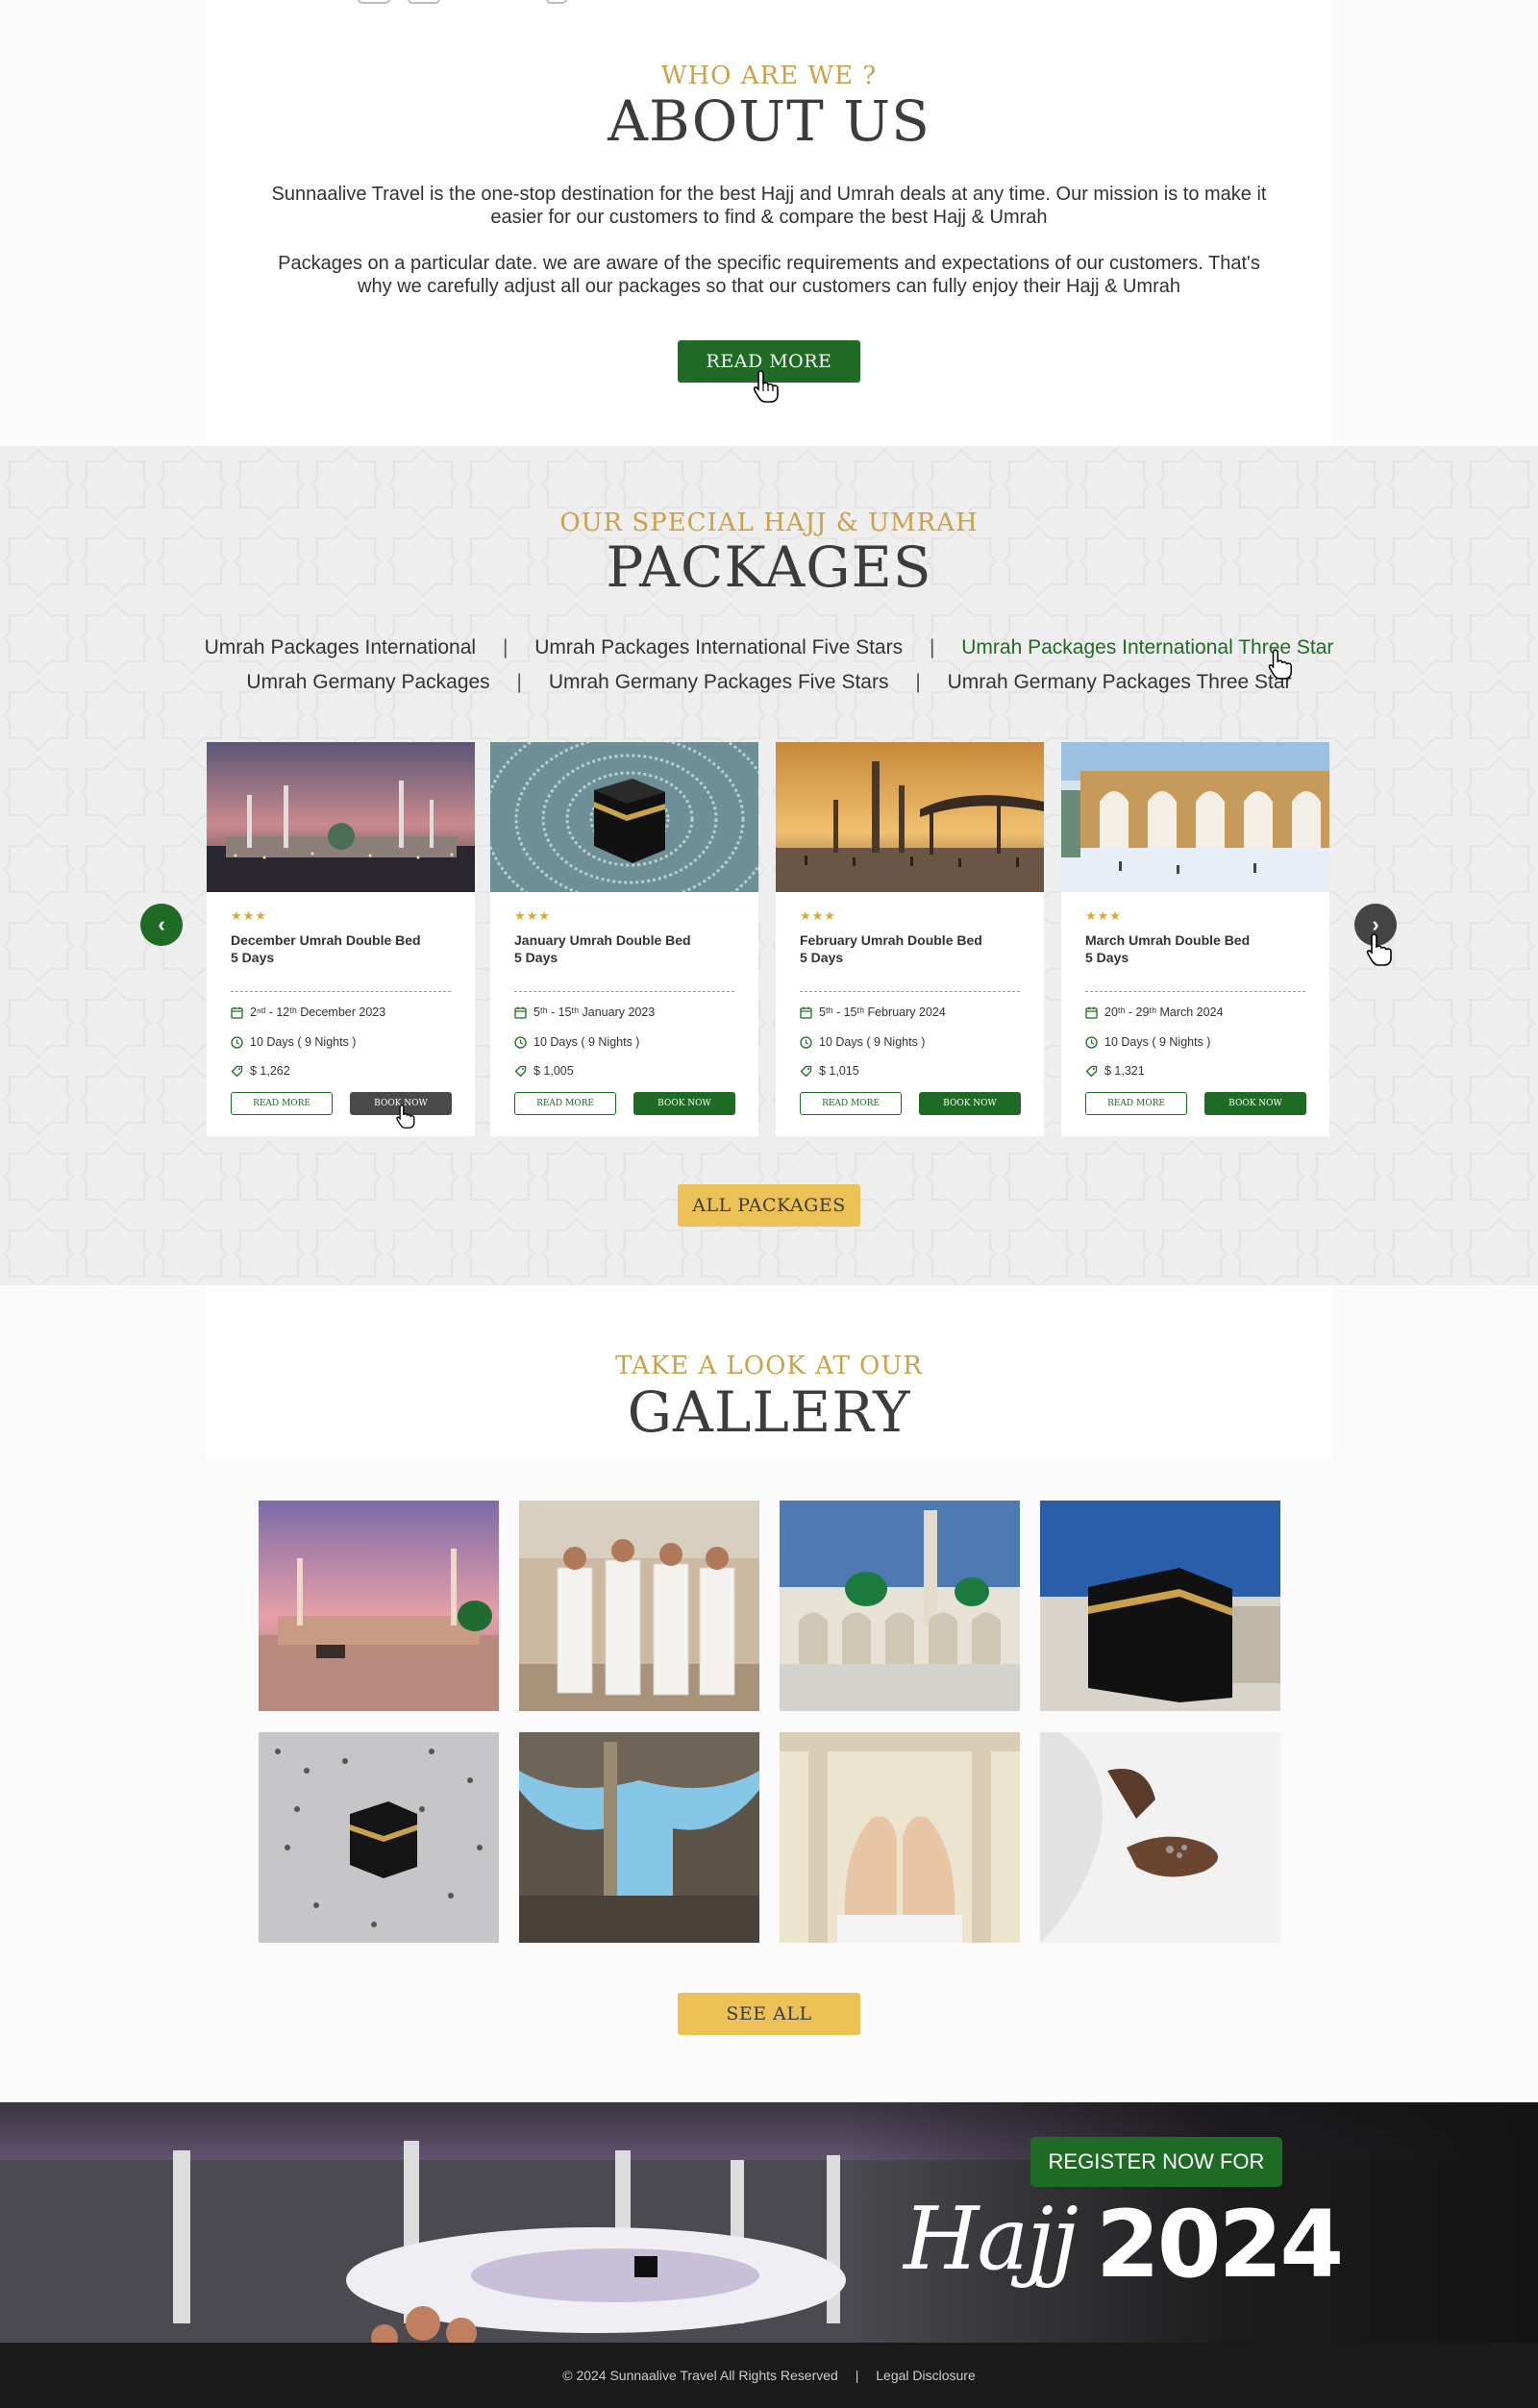 The width and height of the screenshot is (1538, 2408). Describe the element at coordinates (379, 1837) in the screenshot. I see `gallery-image-kaaba-crowd` at that location.